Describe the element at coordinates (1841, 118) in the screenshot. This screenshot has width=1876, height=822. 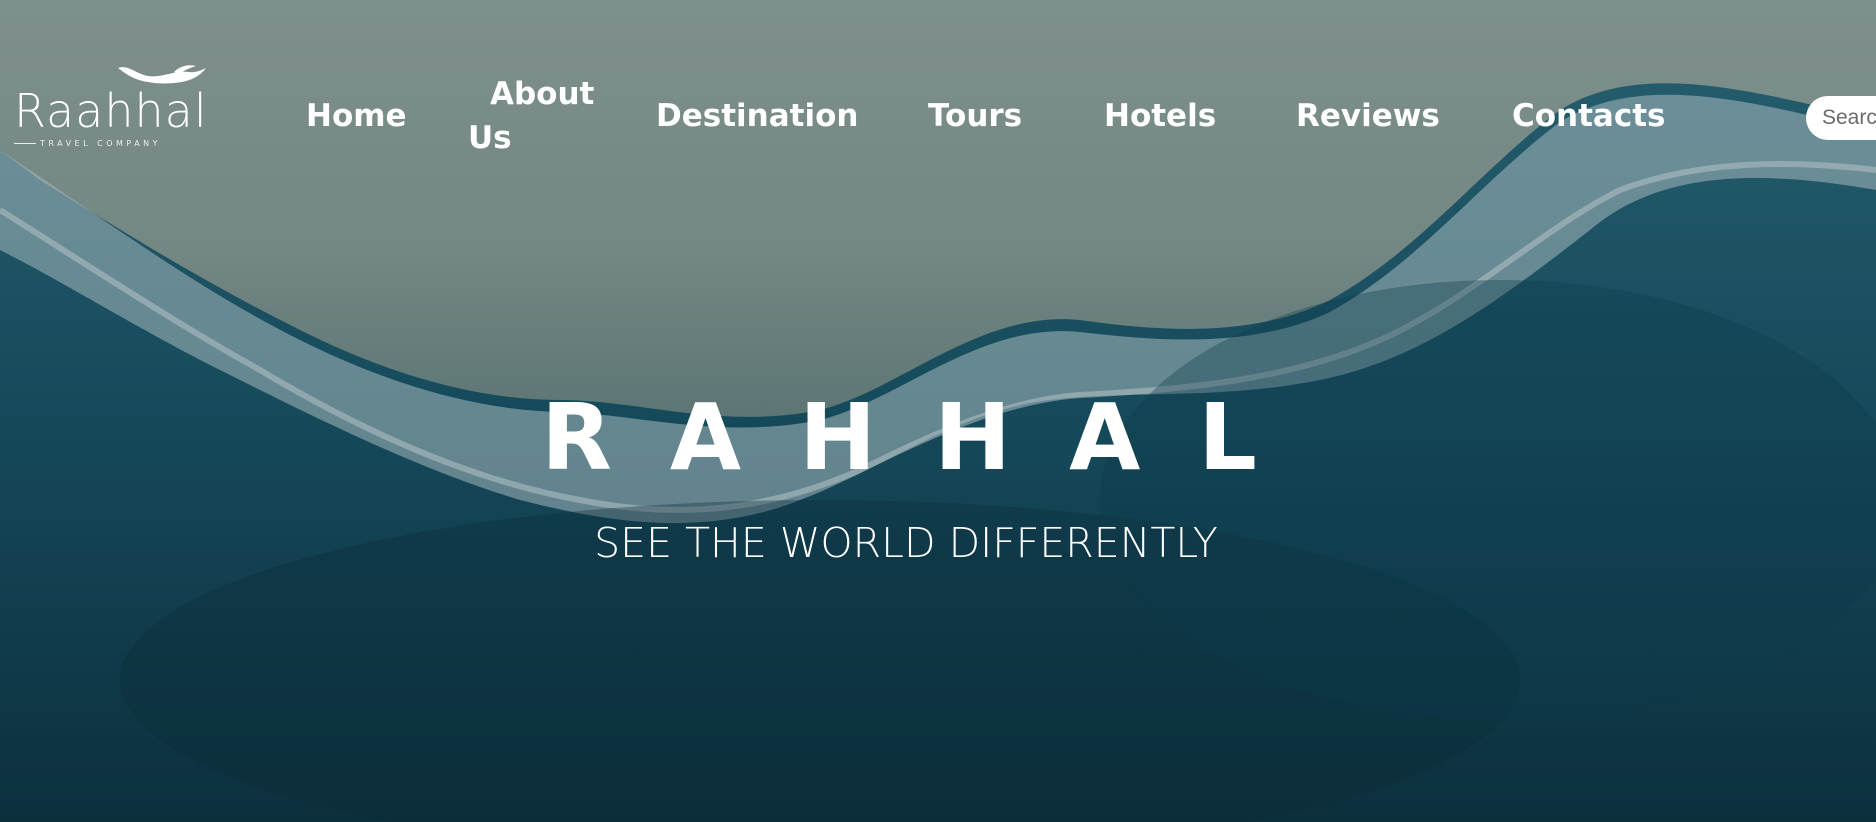
I see `search-input` at that location.